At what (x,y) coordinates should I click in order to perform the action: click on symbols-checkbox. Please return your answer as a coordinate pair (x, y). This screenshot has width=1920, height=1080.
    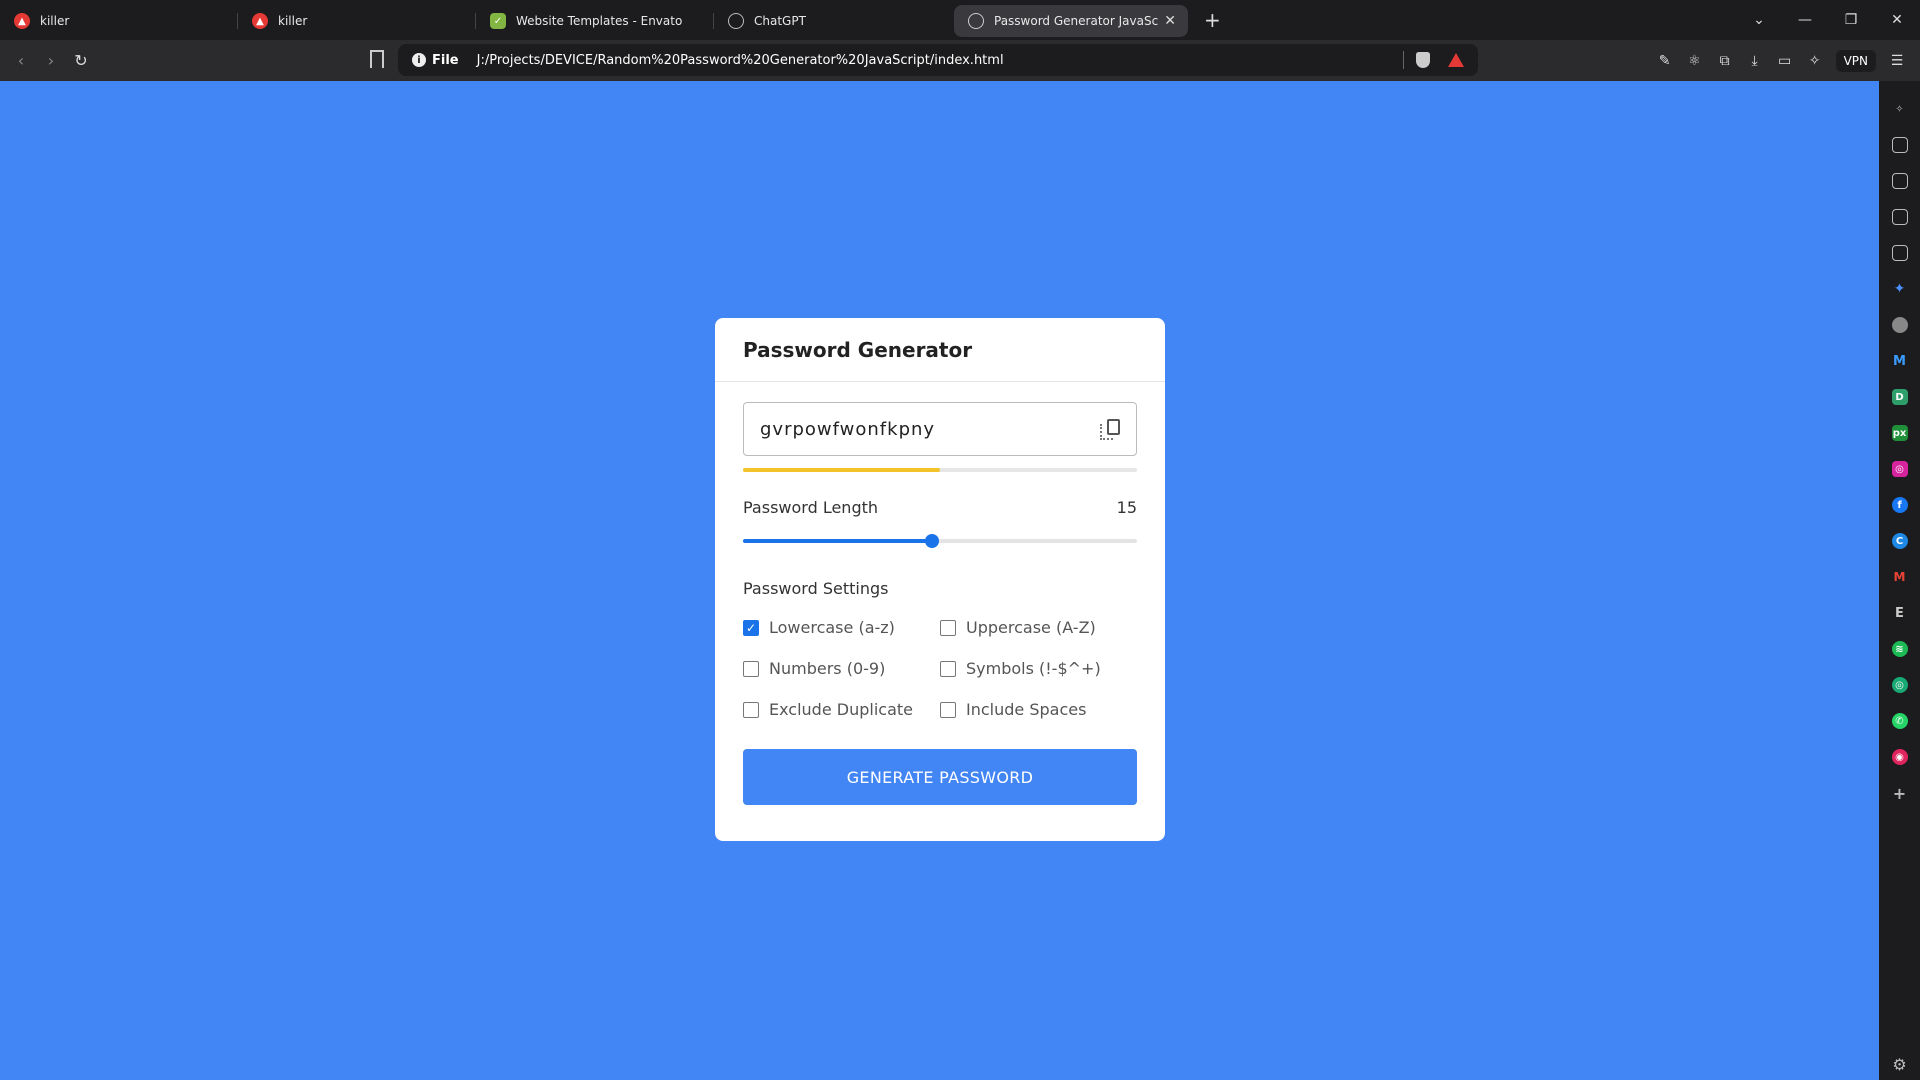
    Looking at the image, I should click on (948, 668).